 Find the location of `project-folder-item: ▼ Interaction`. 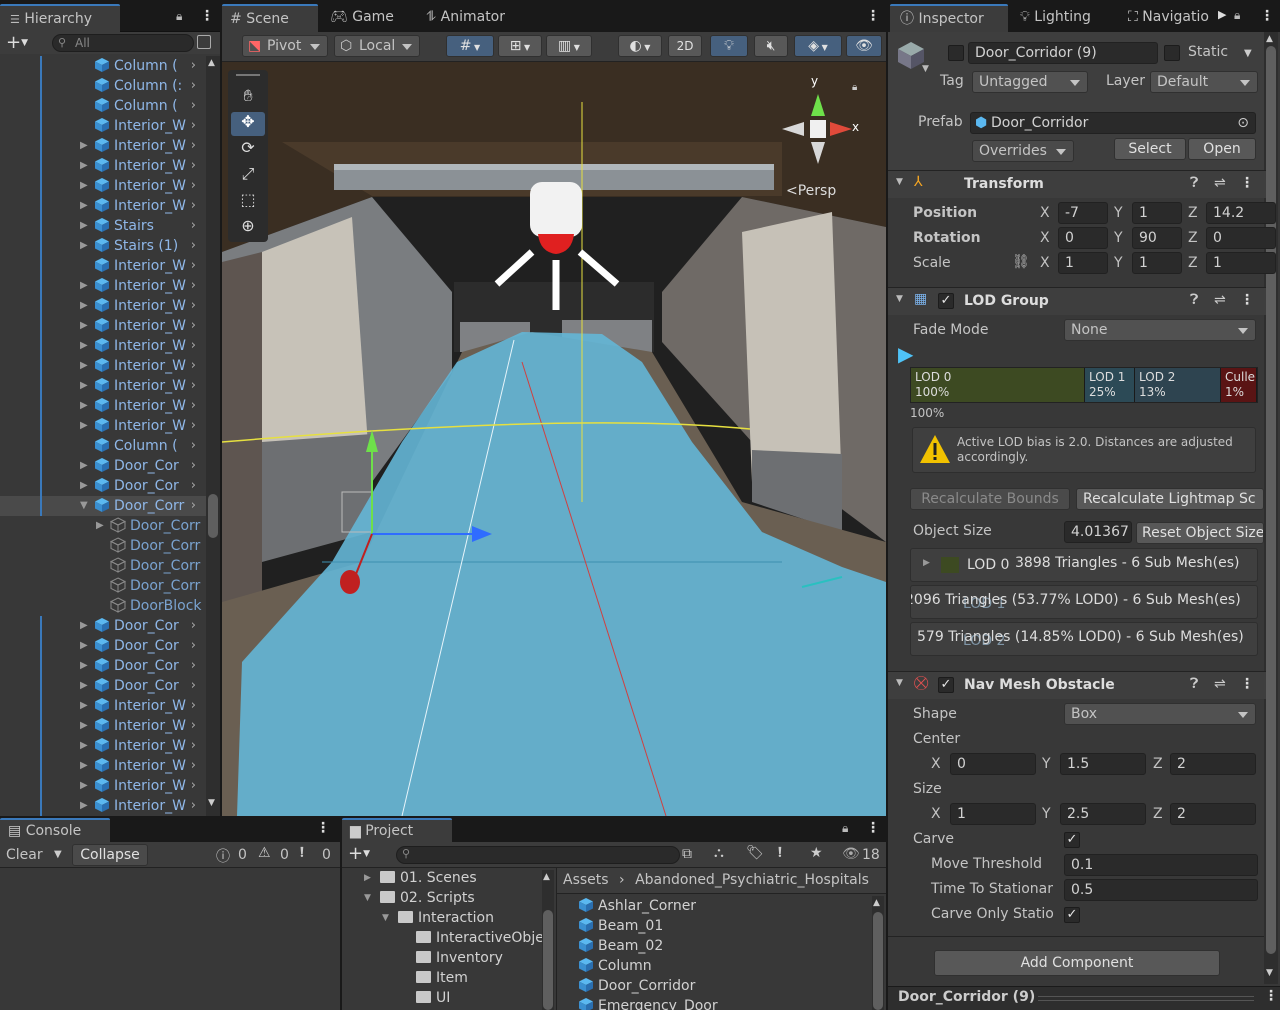

project-folder-item: ▼ Interaction is located at coordinates (442, 918).